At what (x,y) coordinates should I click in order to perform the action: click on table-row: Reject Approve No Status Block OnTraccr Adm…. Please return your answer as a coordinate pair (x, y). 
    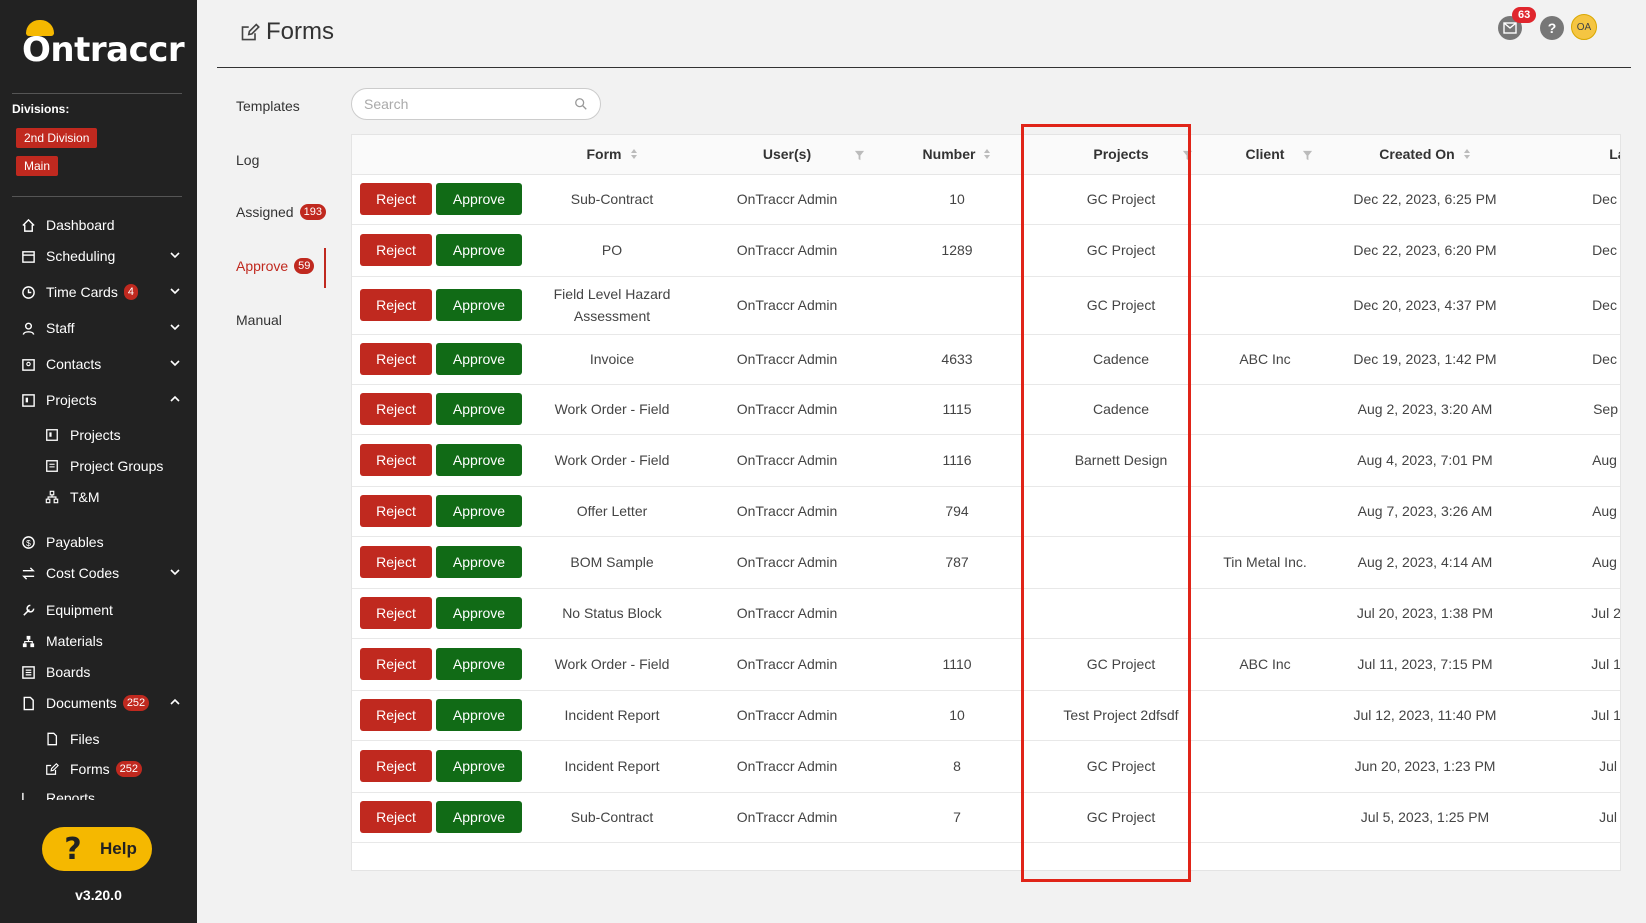
    Looking at the image, I should click on (986, 613).